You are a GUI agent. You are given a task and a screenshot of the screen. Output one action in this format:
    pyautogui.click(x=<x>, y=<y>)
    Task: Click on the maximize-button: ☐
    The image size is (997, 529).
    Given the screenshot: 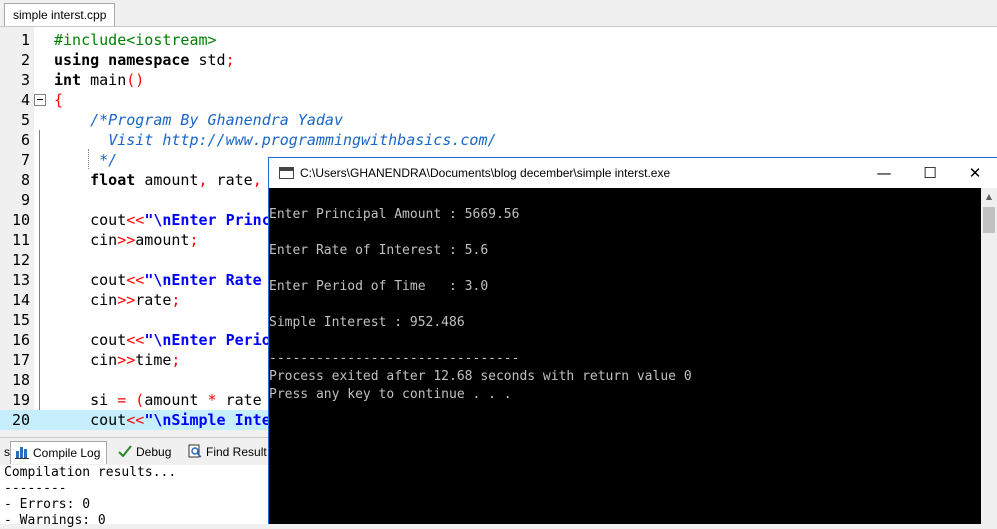 What is the action you would take?
    pyautogui.click(x=930, y=173)
    